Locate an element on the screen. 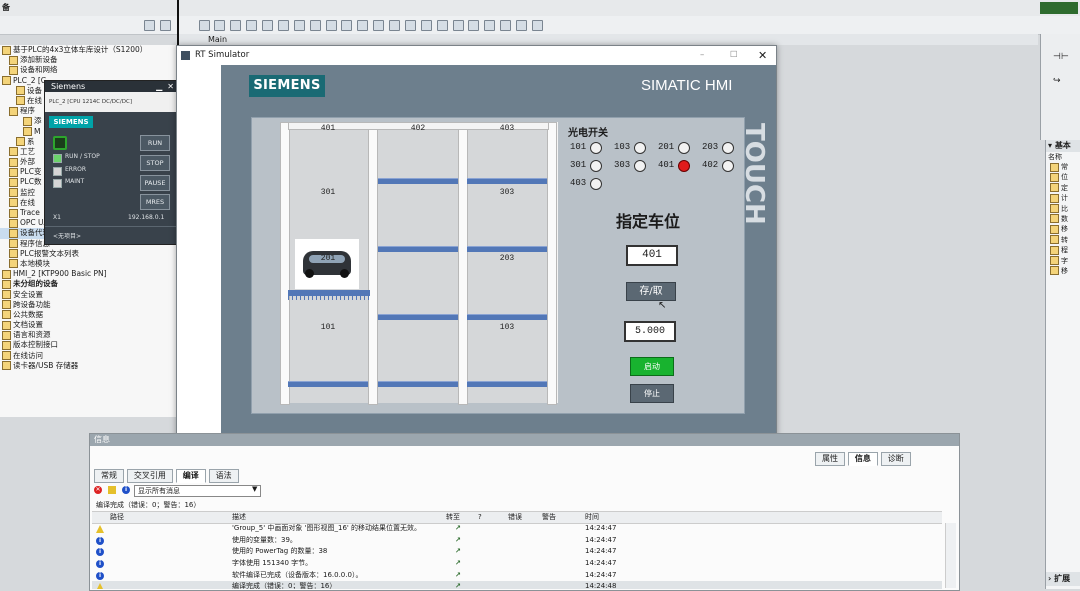  toolbar-search-icon is located at coordinates (506, 25).